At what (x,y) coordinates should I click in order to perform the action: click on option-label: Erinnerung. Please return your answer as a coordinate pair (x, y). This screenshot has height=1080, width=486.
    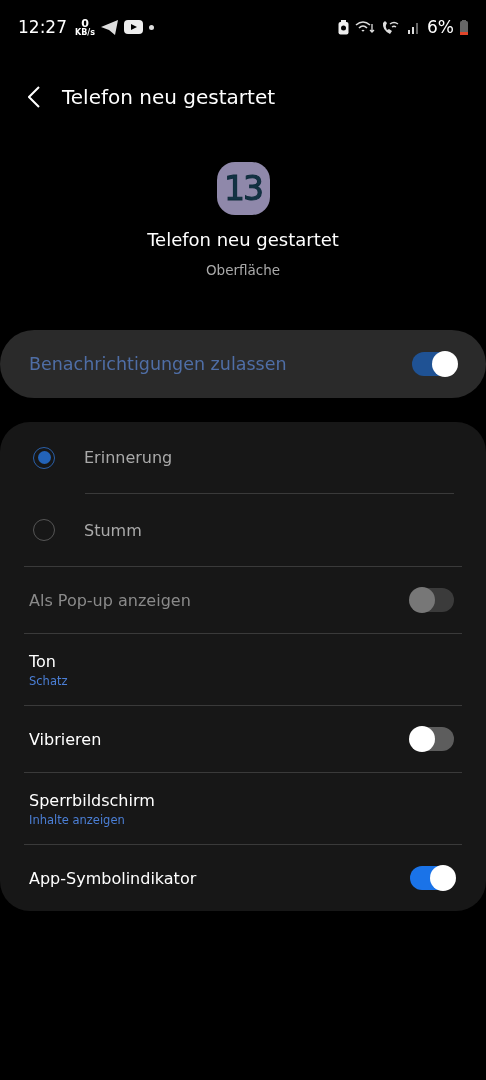
    Looking at the image, I should click on (128, 457).